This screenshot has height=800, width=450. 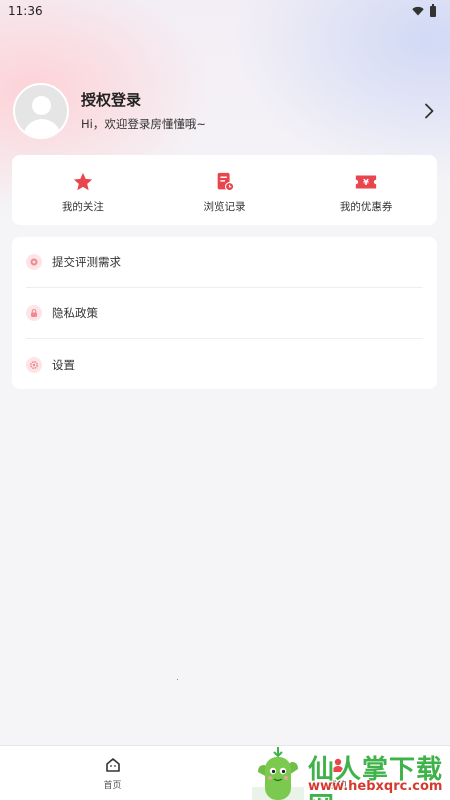 What do you see at coordinates (375, 786) in the screenshot?
I see `watermark-url: www.hebxqrc.com` at bounding box center [375, 786].